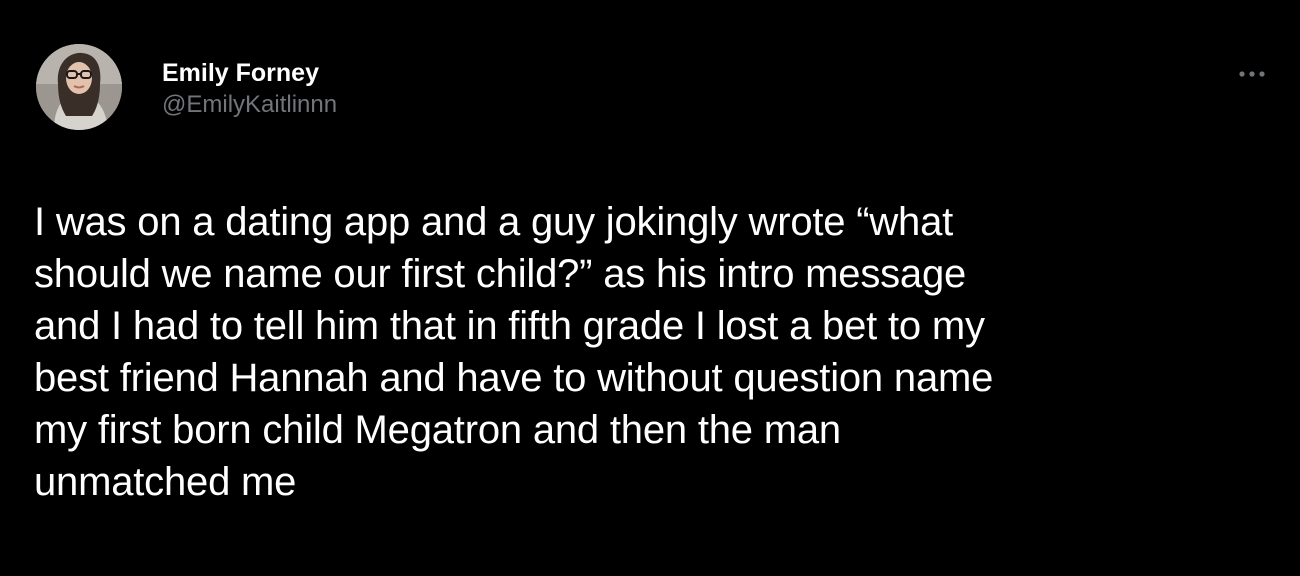 The width and height of the screenshot is (1300, 576). I want to click on avatar-image, so click(79, 87).